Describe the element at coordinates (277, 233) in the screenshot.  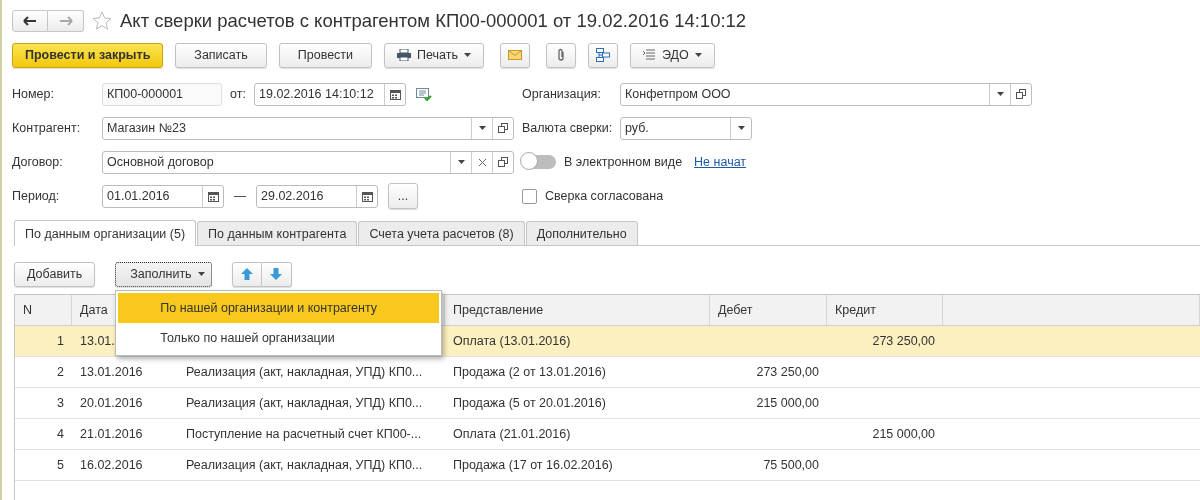
I see `tab: По данным контрагента` at that location.